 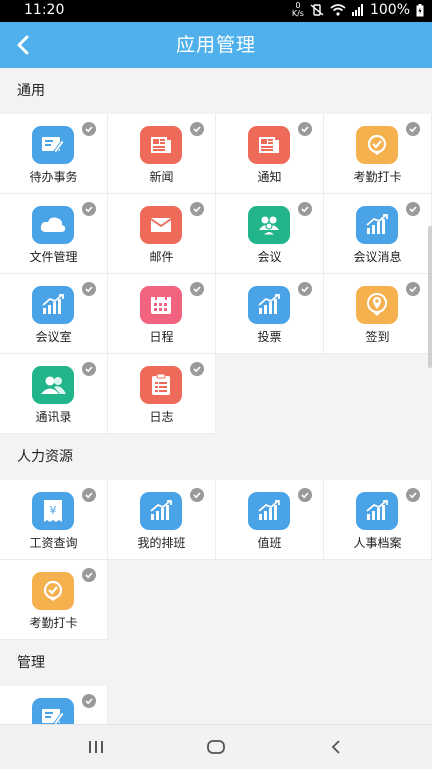 I want to click on app-label: 签到, so click(x=377, y=337).